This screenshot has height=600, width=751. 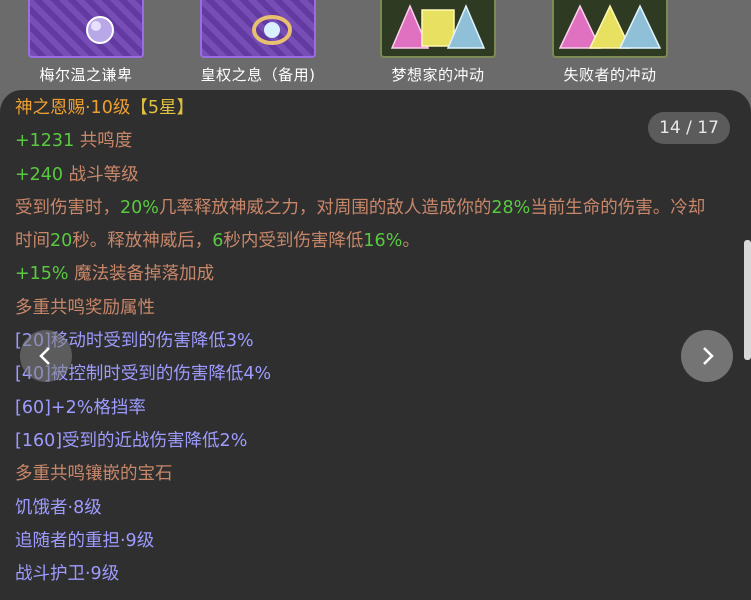 What do you see at coordinates (258, 29) in the screenshot?
I see `ring-gem-icon` at bounding box center [258, 29].